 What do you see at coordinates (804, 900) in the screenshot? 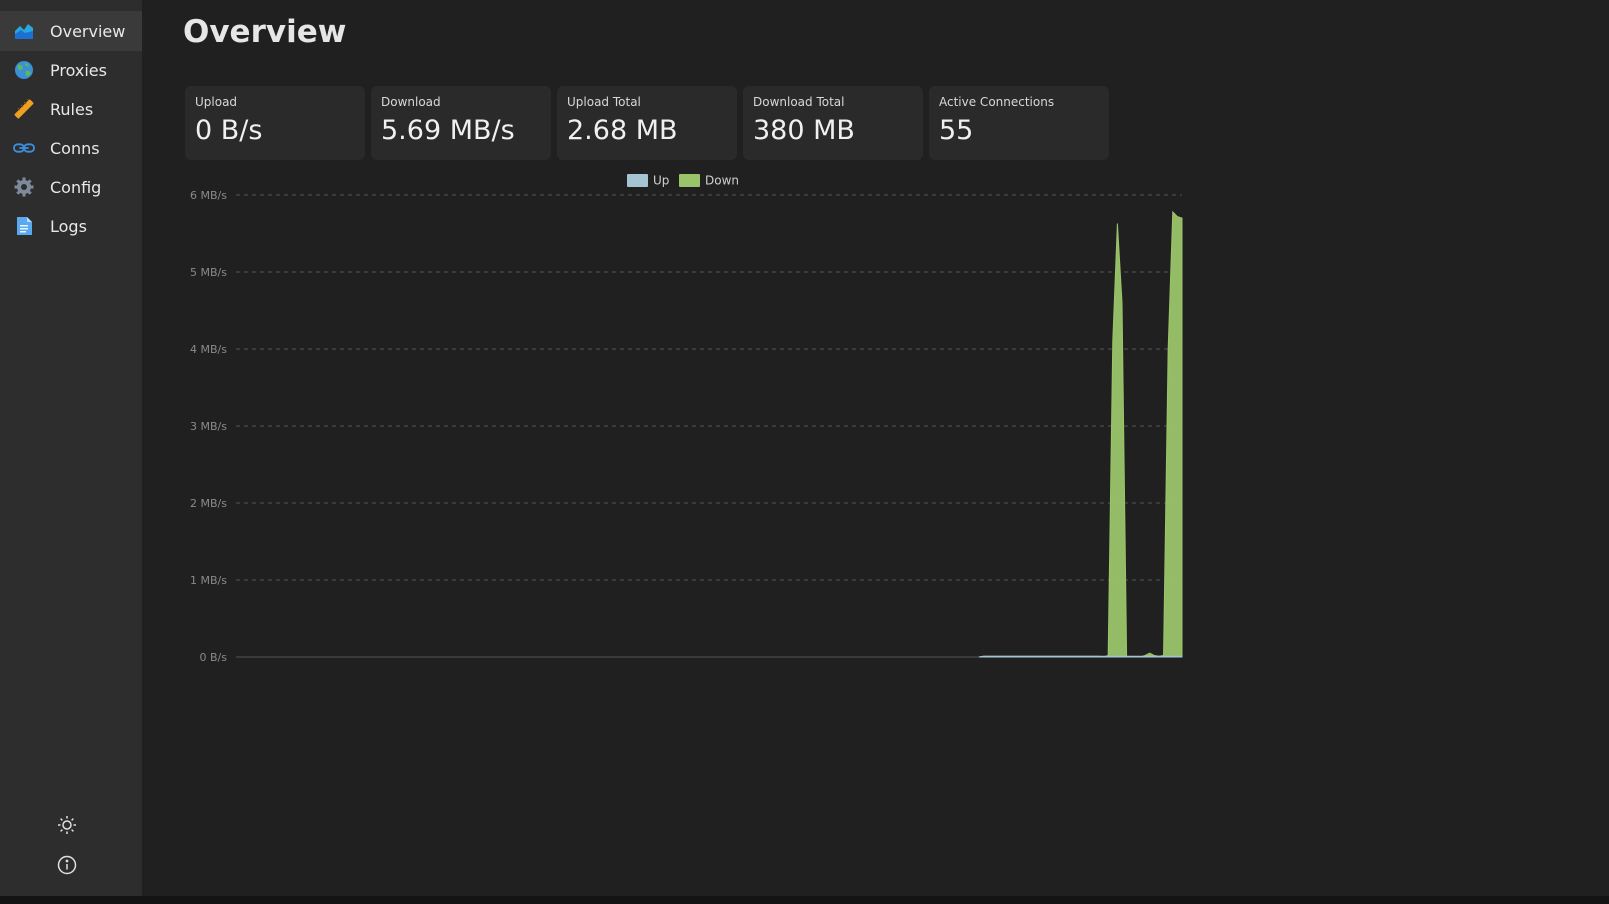
I see `bottom-bar` at bounding box center [804, 900].